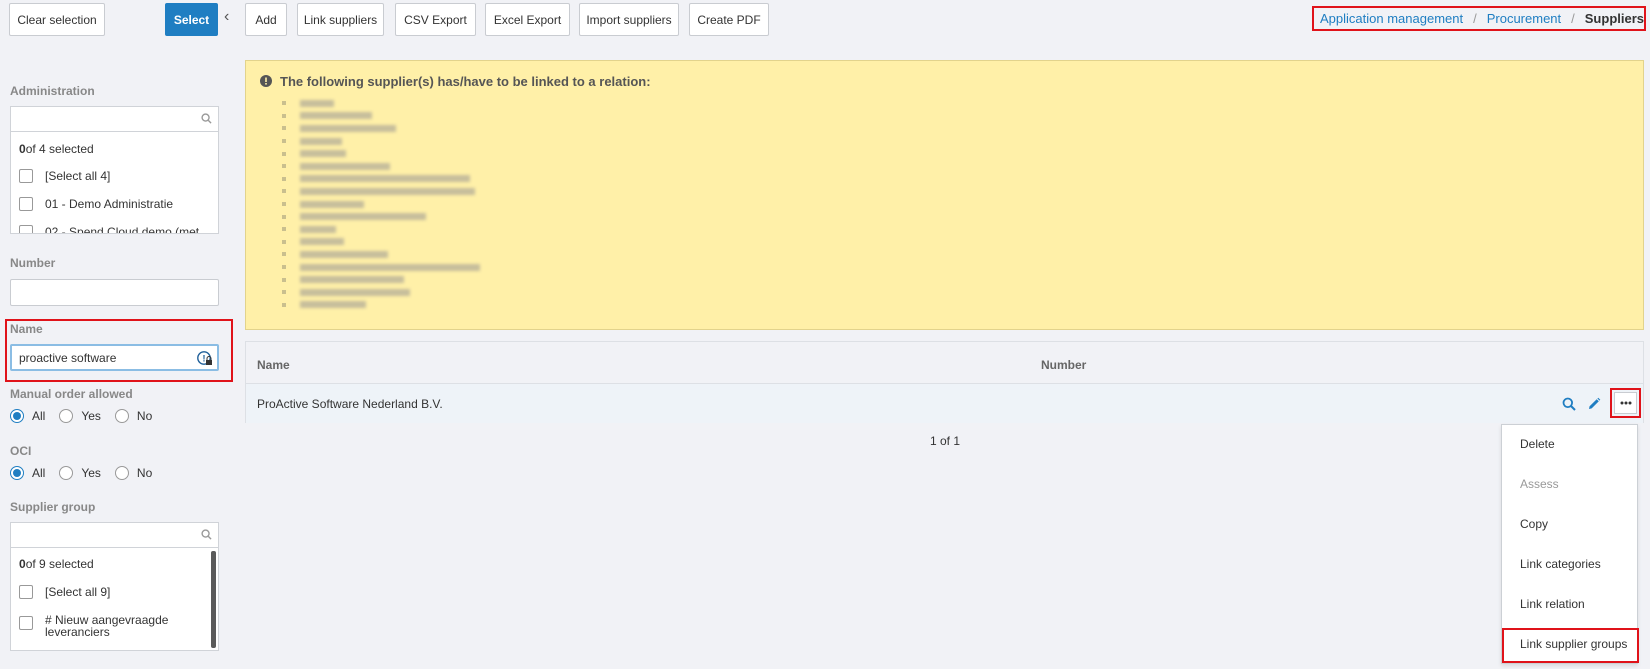 The width and height of the screenshot is (1650, 669). What do you see at coordinates (1552, 604) in the screenshot?
I see `menu-item-link-relation: Link relation` at bounding box center [1552, 604].